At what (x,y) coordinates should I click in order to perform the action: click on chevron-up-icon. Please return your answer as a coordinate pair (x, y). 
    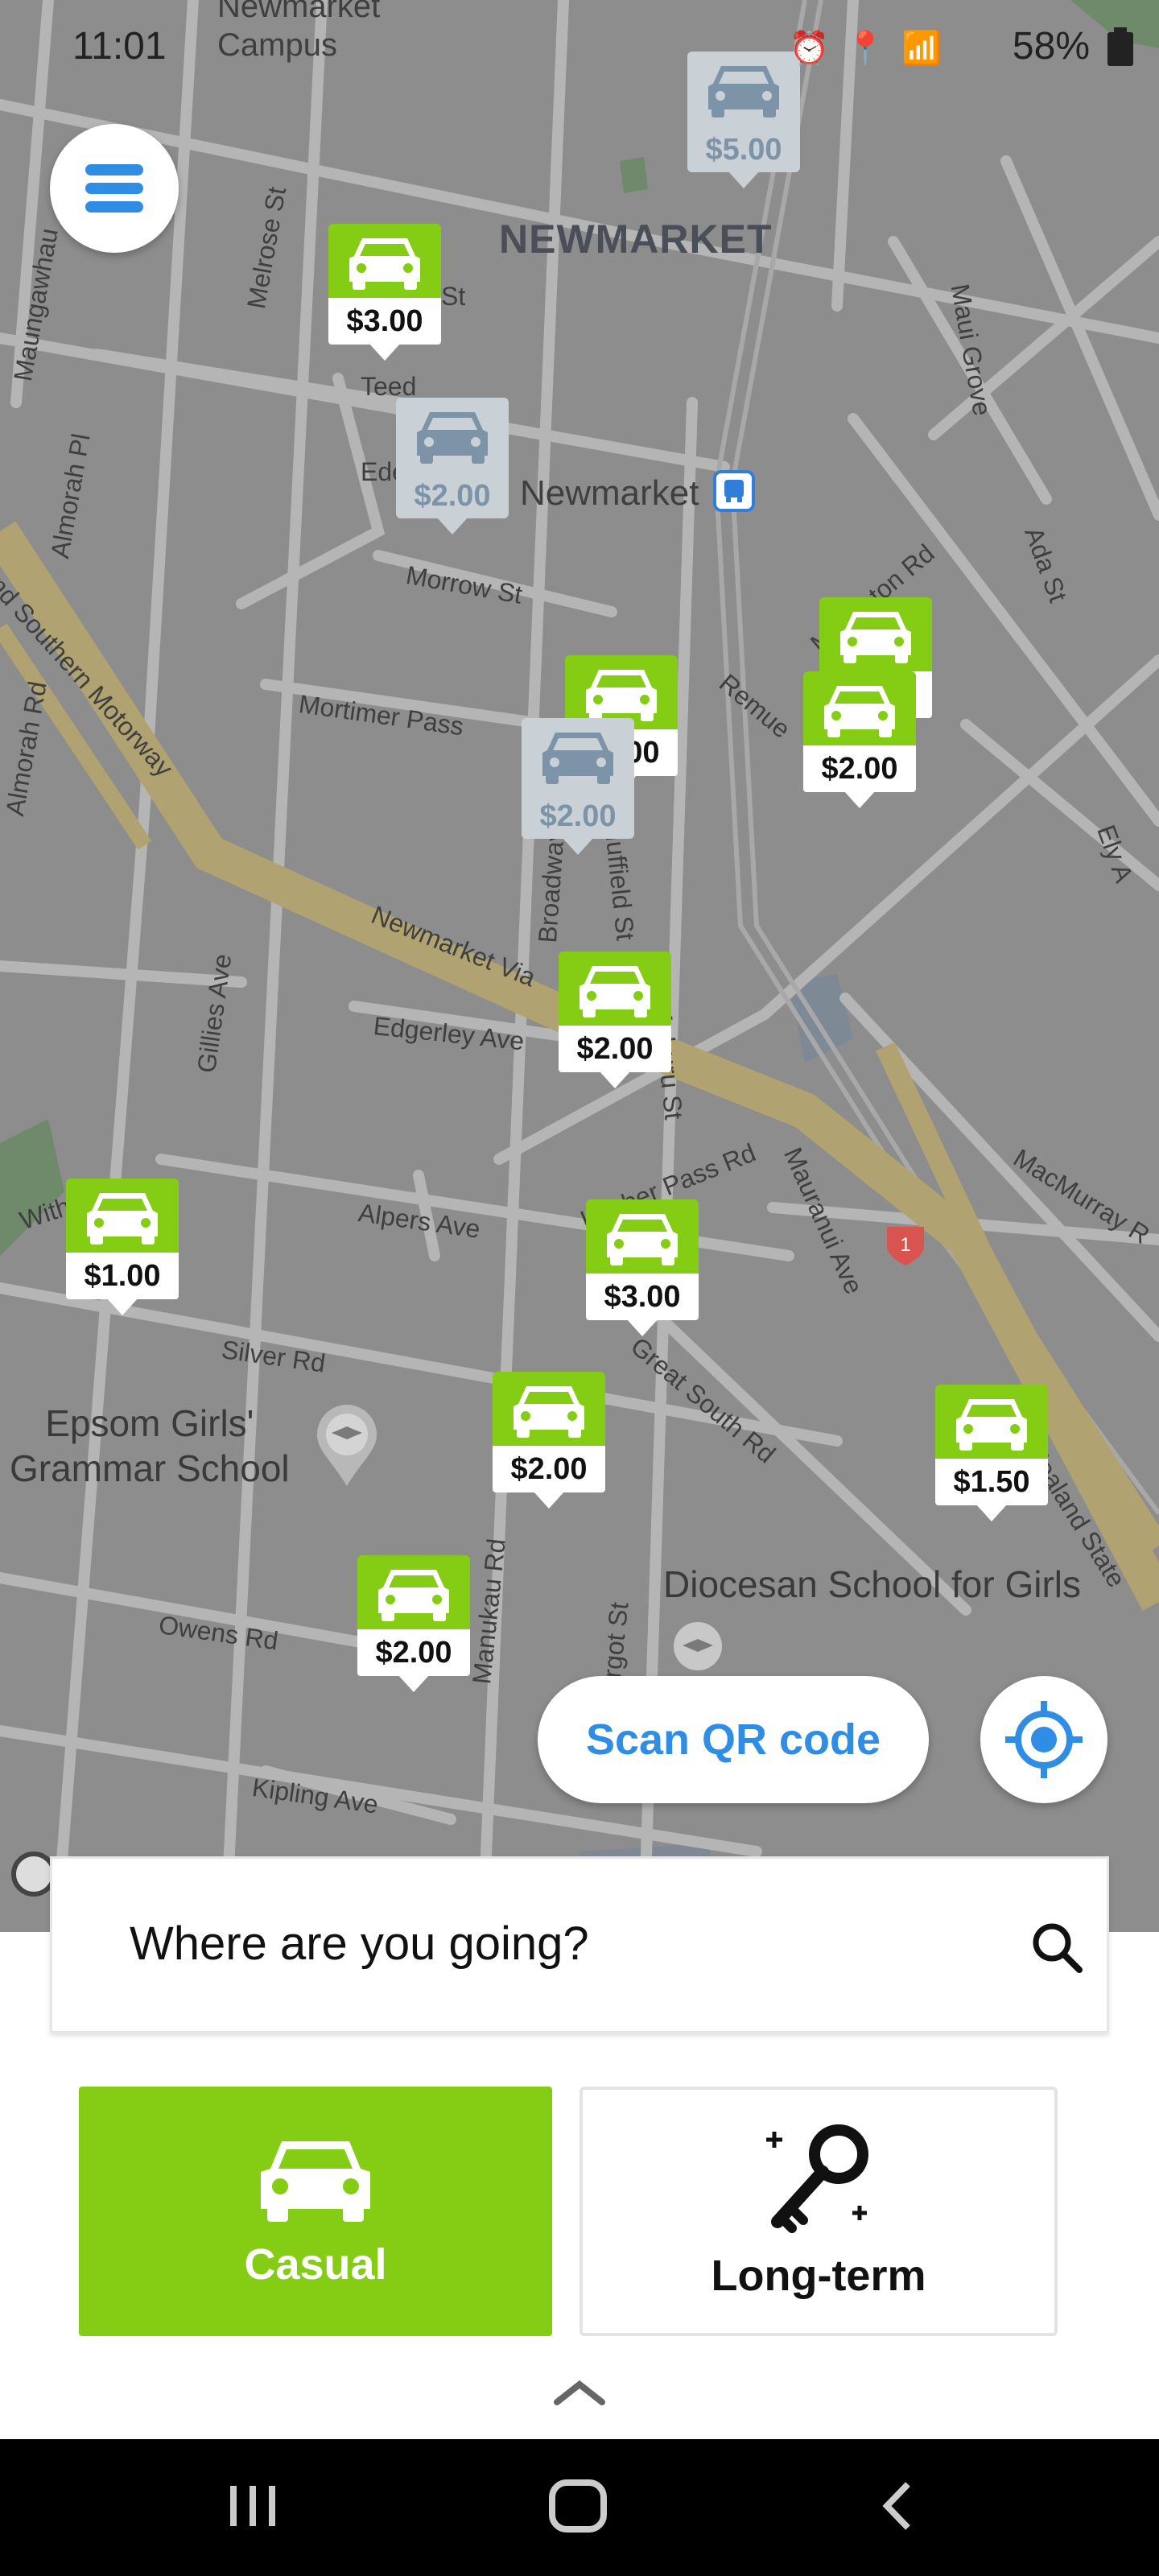
    Looking at the image, I should click on (579, 2392).